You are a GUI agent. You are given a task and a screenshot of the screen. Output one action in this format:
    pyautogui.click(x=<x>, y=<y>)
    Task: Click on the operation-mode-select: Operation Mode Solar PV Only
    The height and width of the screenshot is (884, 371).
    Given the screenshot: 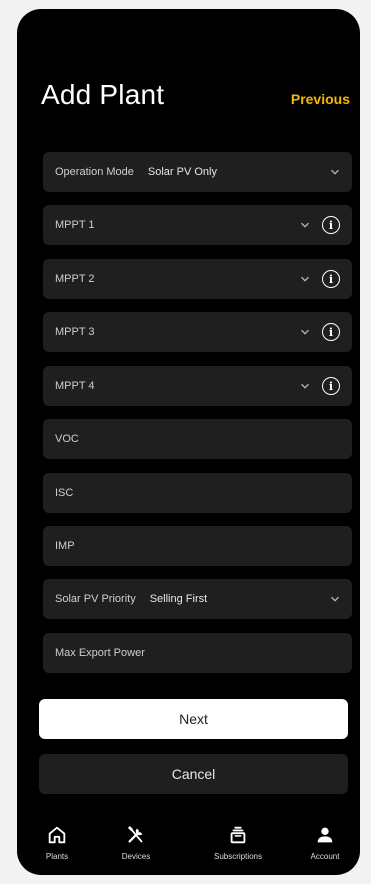 What is the action you would take?
    pyautogui.click(x=197, y=172)
    